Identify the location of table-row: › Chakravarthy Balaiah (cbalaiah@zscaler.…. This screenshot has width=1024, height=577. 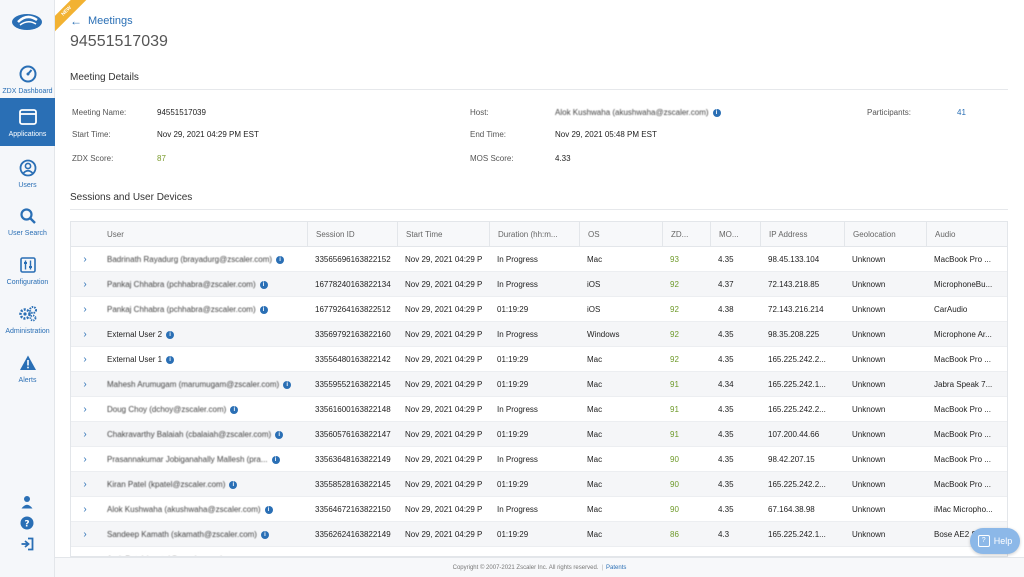
(539, 434).